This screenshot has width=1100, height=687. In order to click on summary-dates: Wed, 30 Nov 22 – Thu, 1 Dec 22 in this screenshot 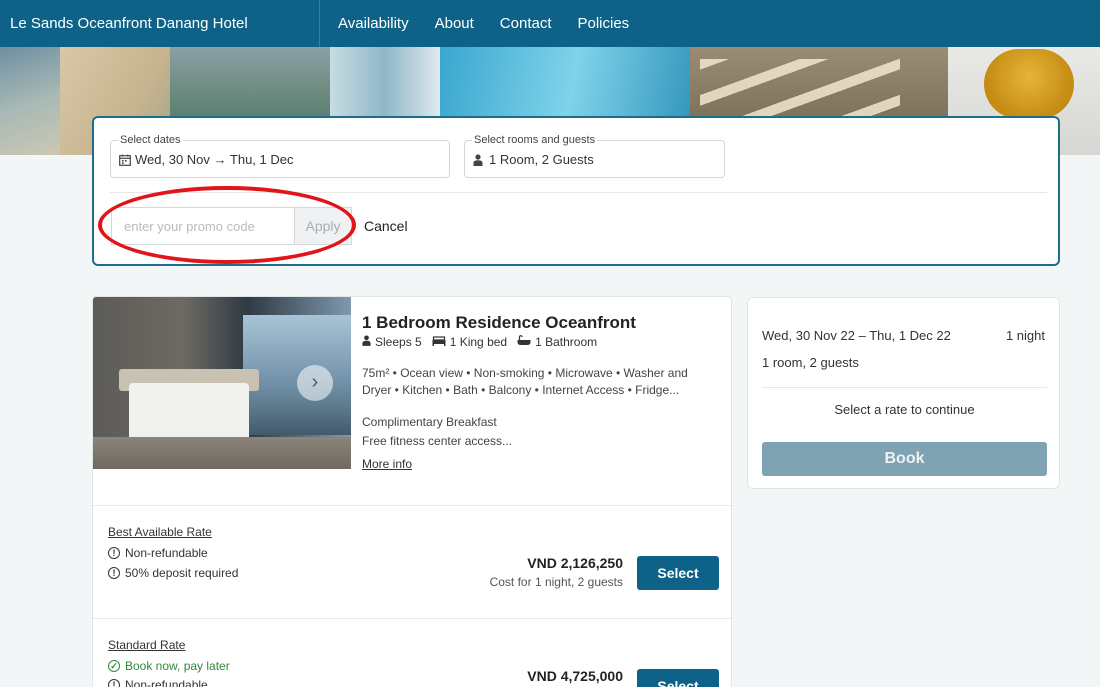, I will do `click(856, 335)`.